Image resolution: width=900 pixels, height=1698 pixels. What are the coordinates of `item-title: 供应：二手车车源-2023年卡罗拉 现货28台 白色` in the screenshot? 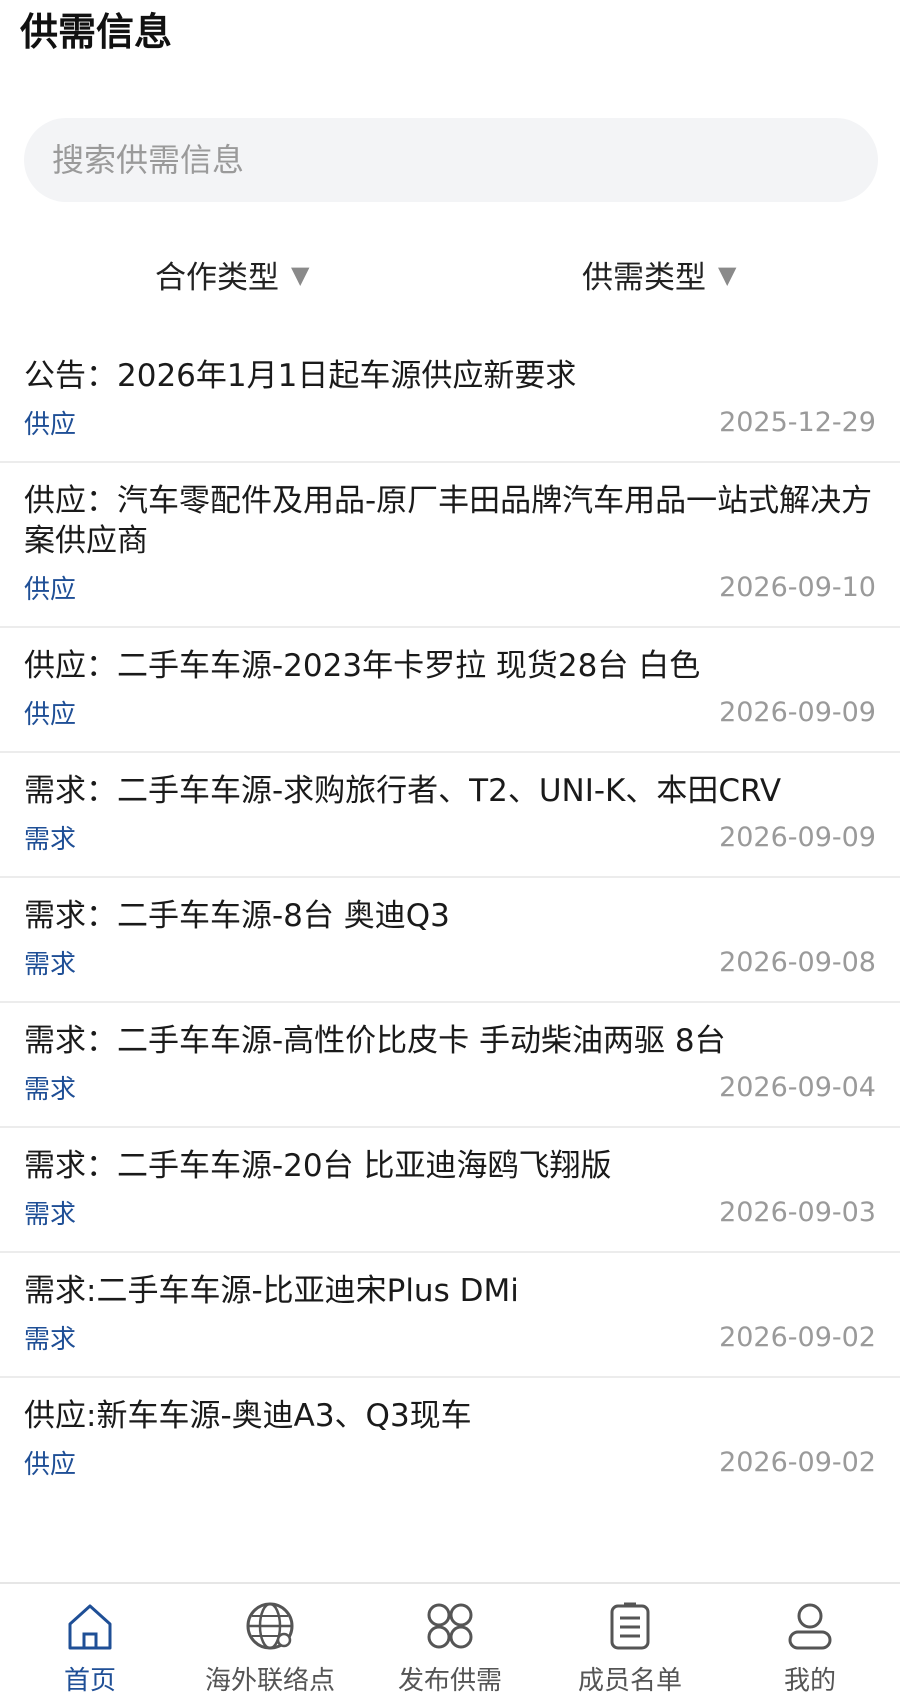 It's located at (362, 666).